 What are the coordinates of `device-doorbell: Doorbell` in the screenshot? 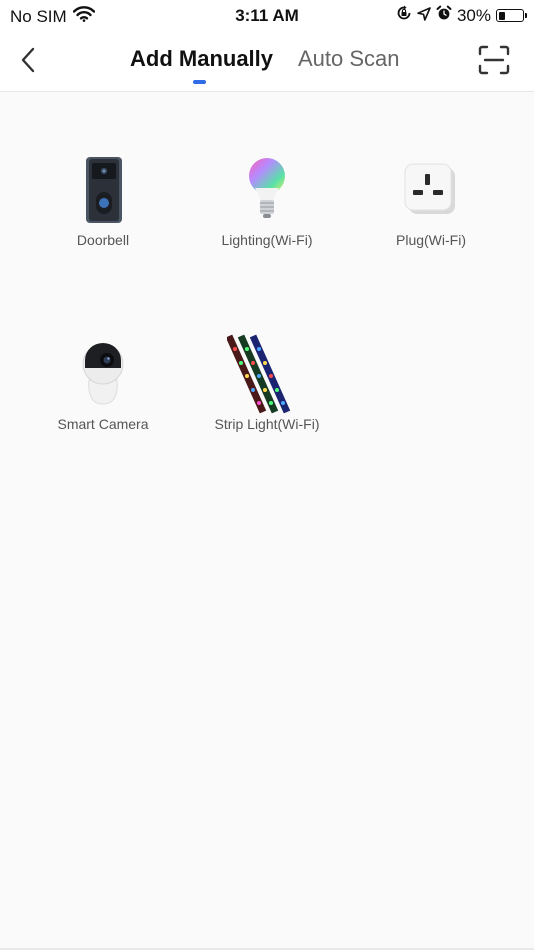 It's located at (103, 199).